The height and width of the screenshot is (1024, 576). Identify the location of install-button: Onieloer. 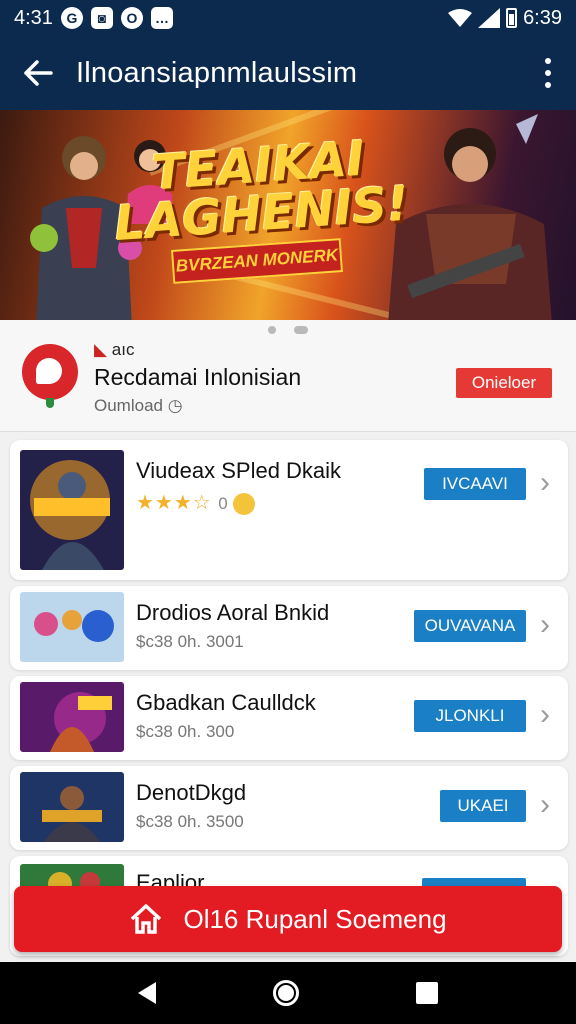
(504, 383).